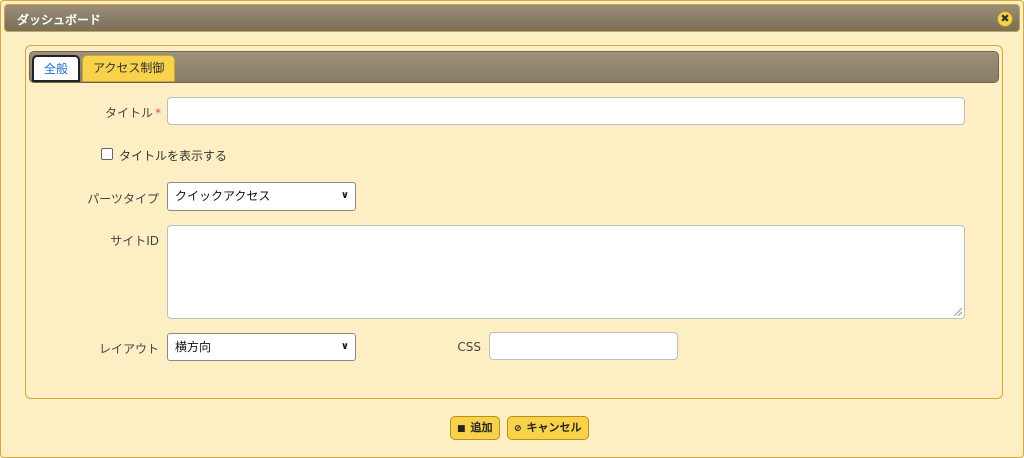  I want to click on dialog-title: ダッシュボード, so click(59, 20).